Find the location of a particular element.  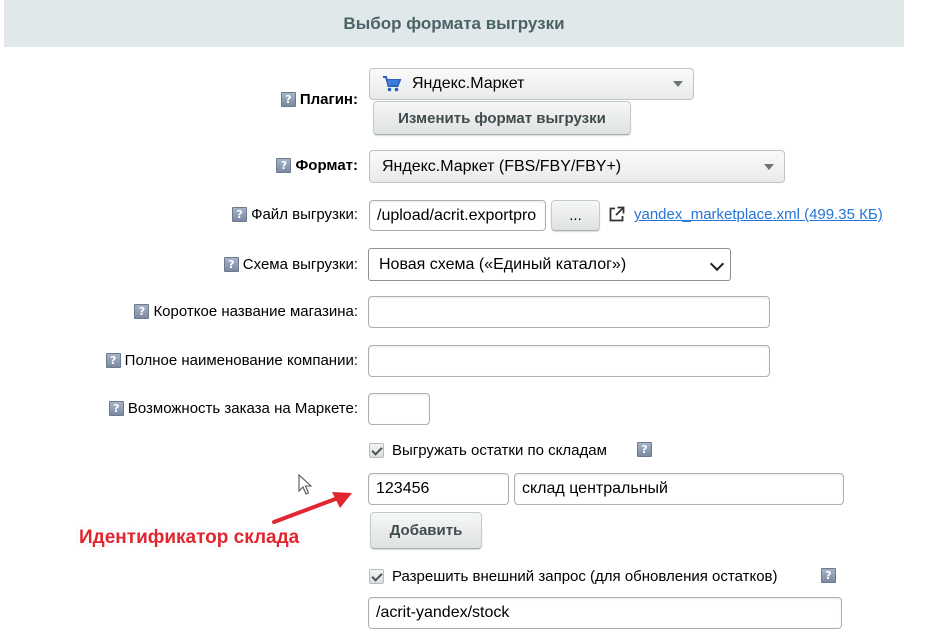

file-label: ? Файл выгрузки: is located at coordinates (295, 214).